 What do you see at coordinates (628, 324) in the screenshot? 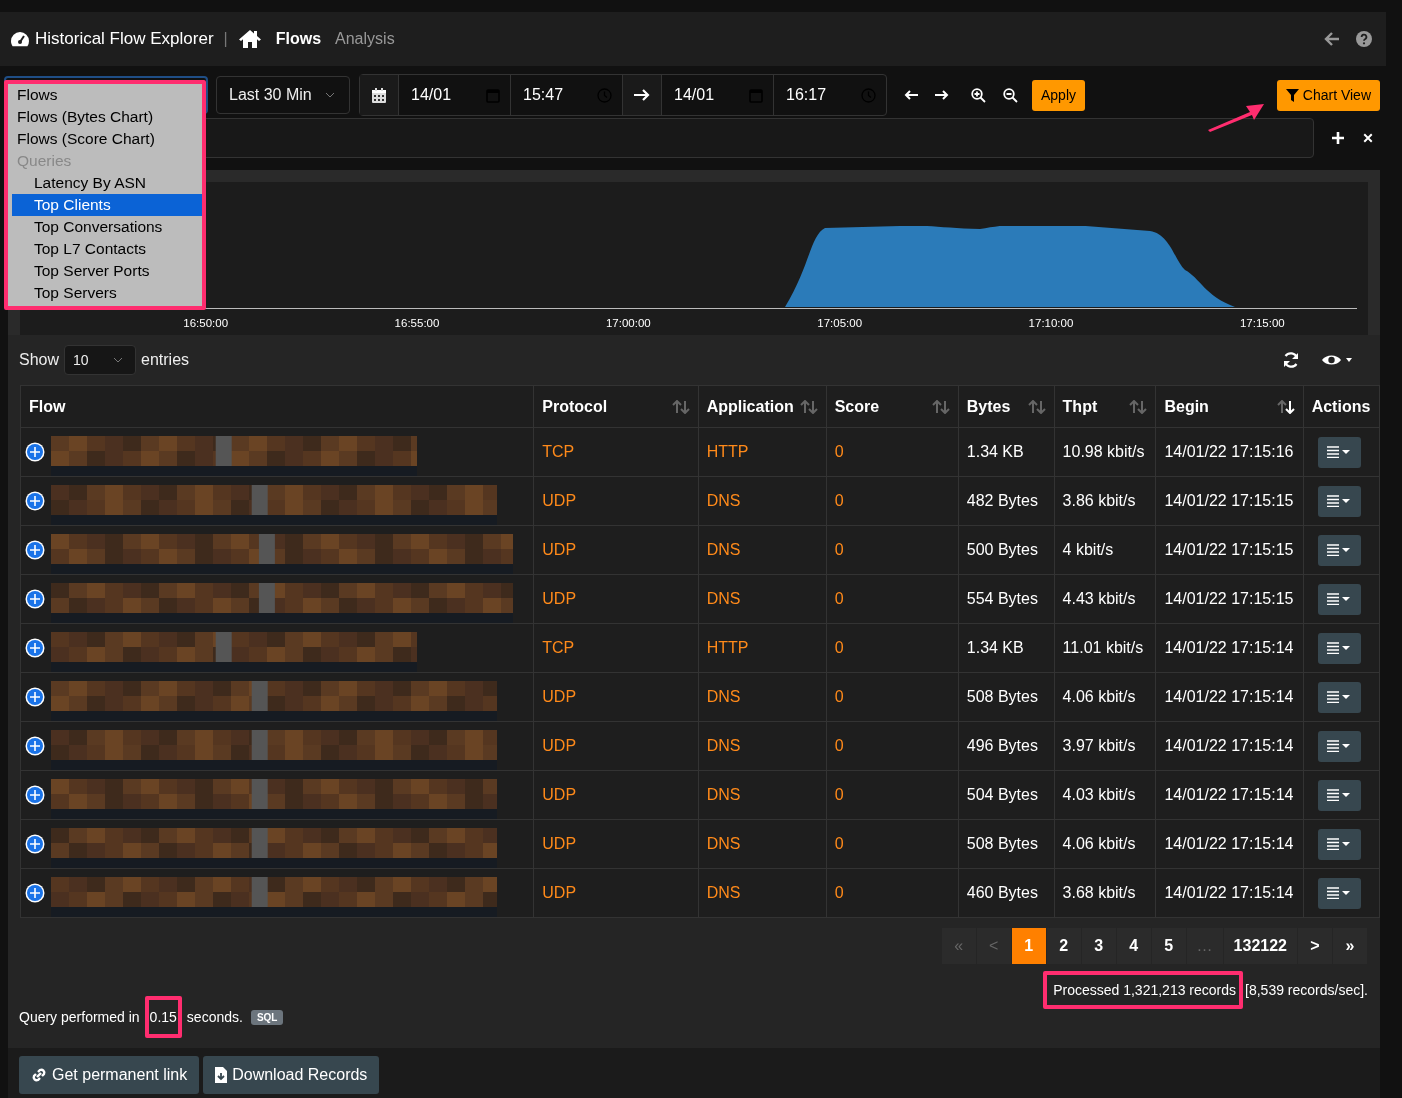
I see `axis-label: 17:00:00` at bounding box center [628, 324].